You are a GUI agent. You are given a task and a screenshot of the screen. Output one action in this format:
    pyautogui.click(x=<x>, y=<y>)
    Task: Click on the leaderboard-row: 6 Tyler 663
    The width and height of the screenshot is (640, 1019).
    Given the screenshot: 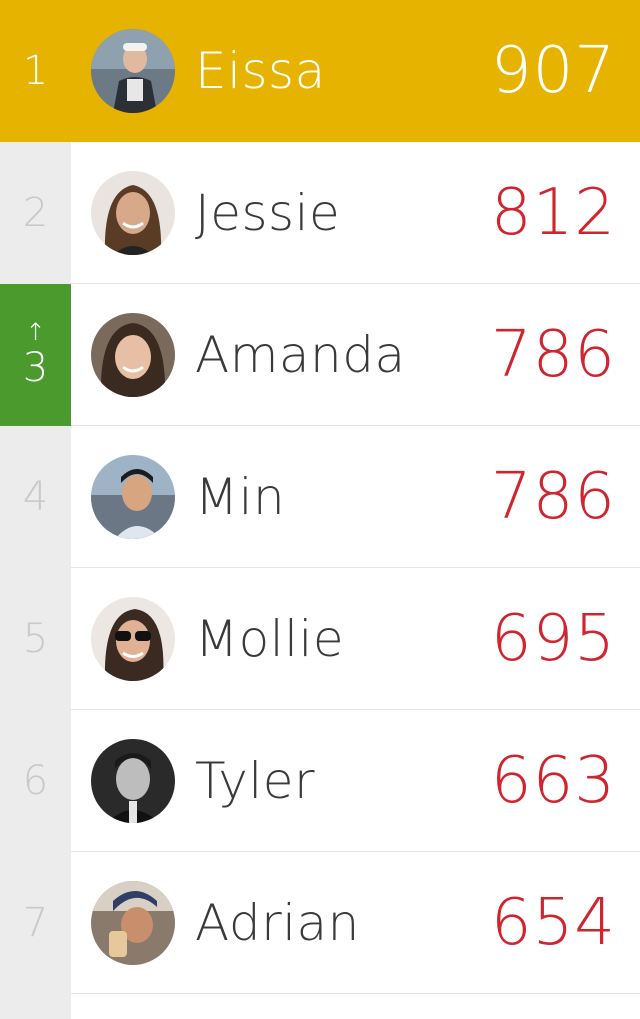 What is the action you would take?
    pyautogui.click(x=320, y=781)
    